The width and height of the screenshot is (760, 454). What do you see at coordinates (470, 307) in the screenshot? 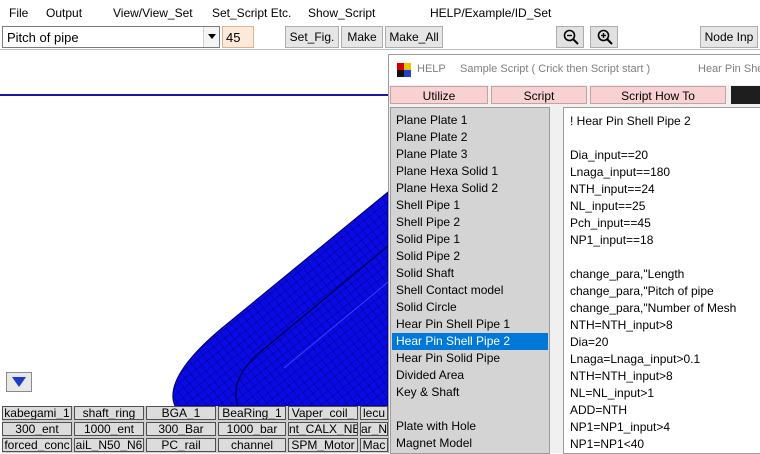
I see `list-item: Solid Circle` at bounding box center [470, 307].